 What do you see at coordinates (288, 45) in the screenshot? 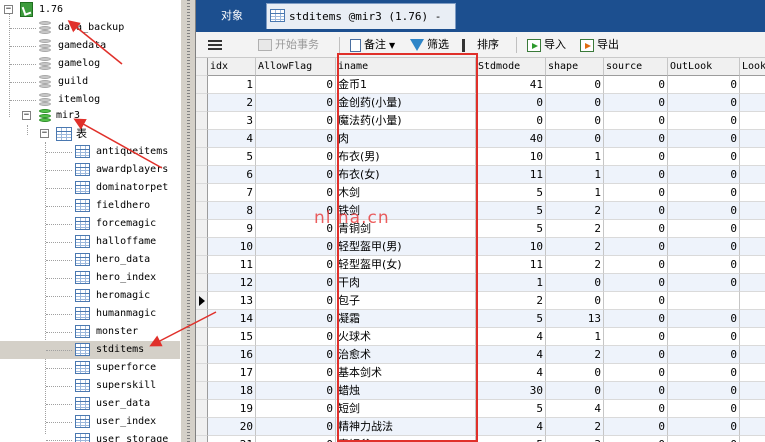
I see `begin-transaction-button: 开始事务` at bounding box center [288, 45].